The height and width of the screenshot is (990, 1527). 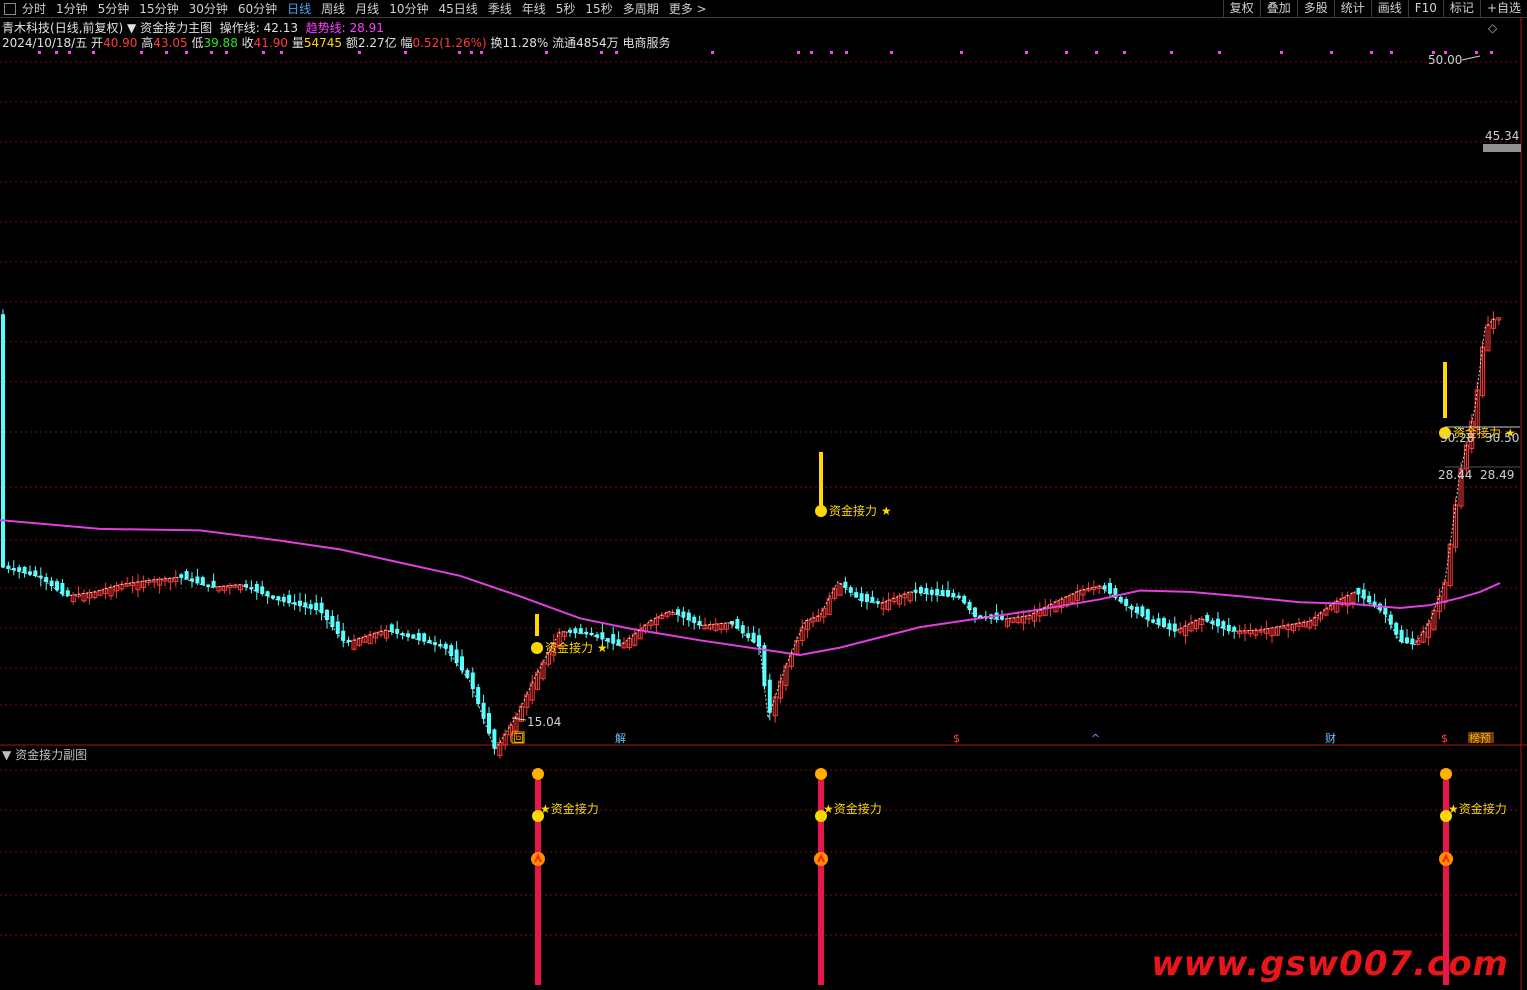 What do you see at coordinates (821, 511) in the screenshot?
I see `smile-icon` at bounding box center [821, 511].